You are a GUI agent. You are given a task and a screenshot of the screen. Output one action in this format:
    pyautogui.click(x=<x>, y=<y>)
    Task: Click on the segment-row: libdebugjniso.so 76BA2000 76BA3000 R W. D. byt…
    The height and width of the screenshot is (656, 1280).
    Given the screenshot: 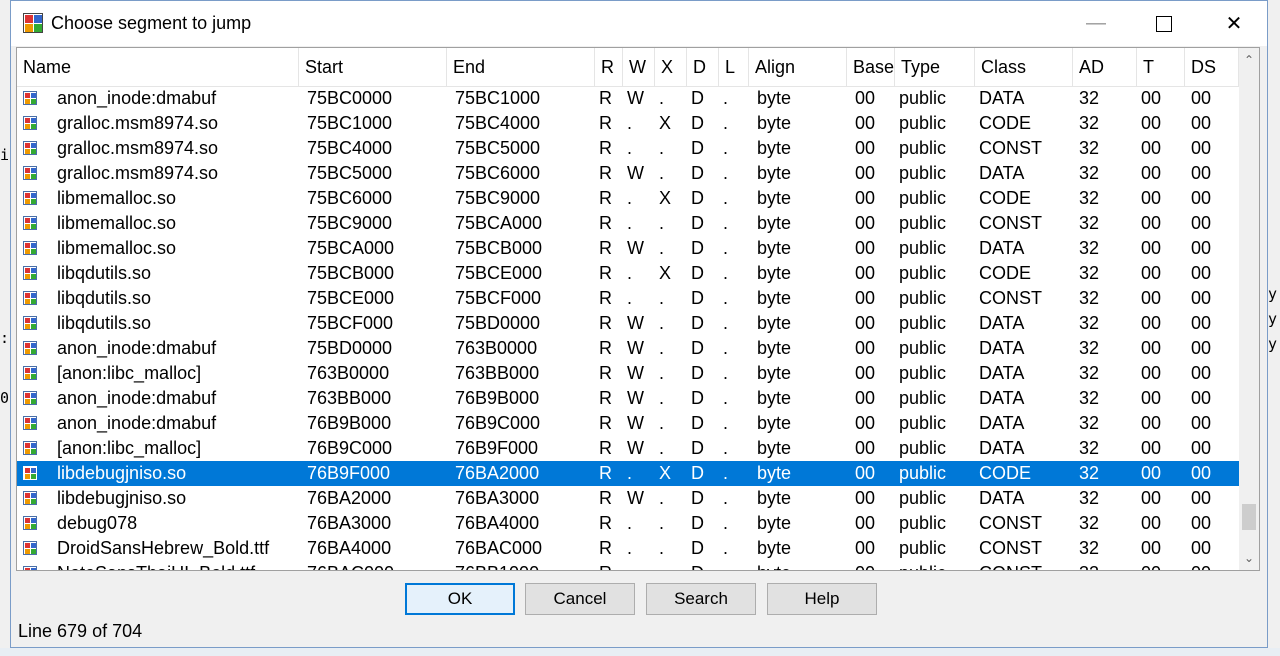 What is the action you would take?
    pyautogui.click(x=628, y=498)
    